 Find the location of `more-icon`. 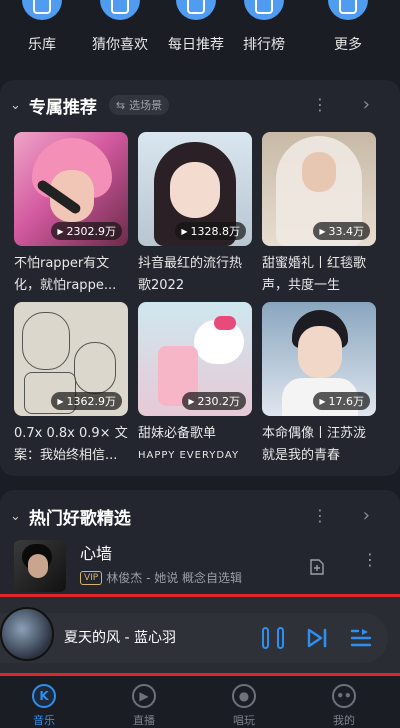

more-icon is located at coordinates (348, 10).